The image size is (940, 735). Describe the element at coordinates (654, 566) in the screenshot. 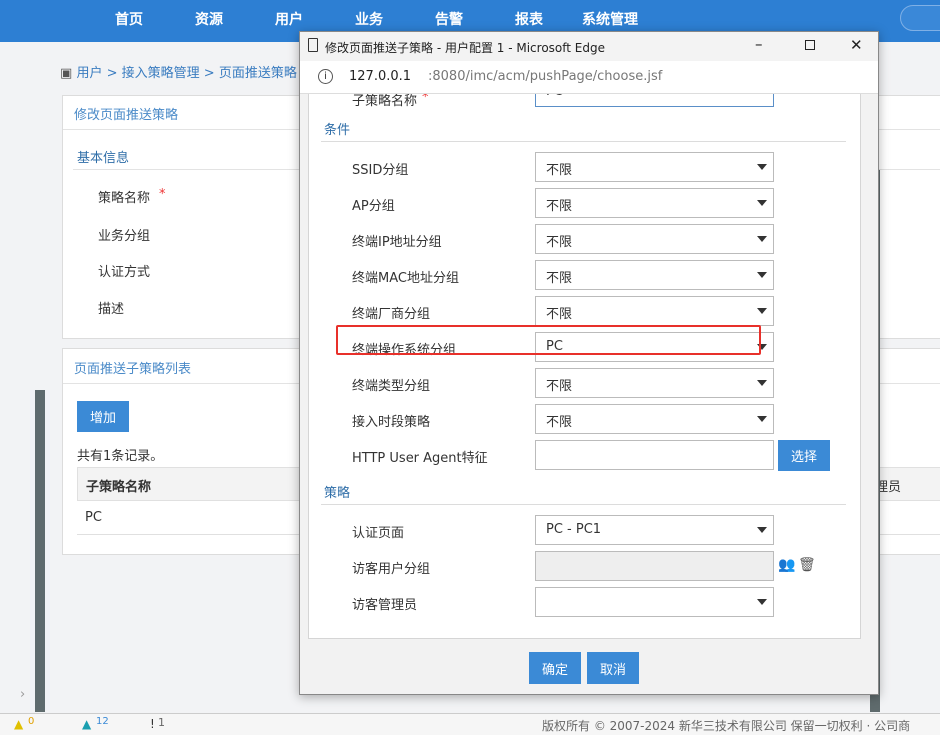

I see `guest-group-input` at that location.